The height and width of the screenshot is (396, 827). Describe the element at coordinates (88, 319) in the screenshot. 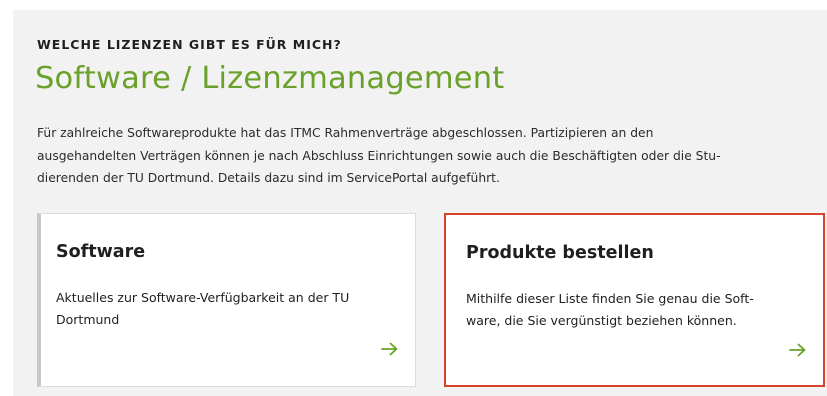

I see `card-description-line: Dortmund` at that location.